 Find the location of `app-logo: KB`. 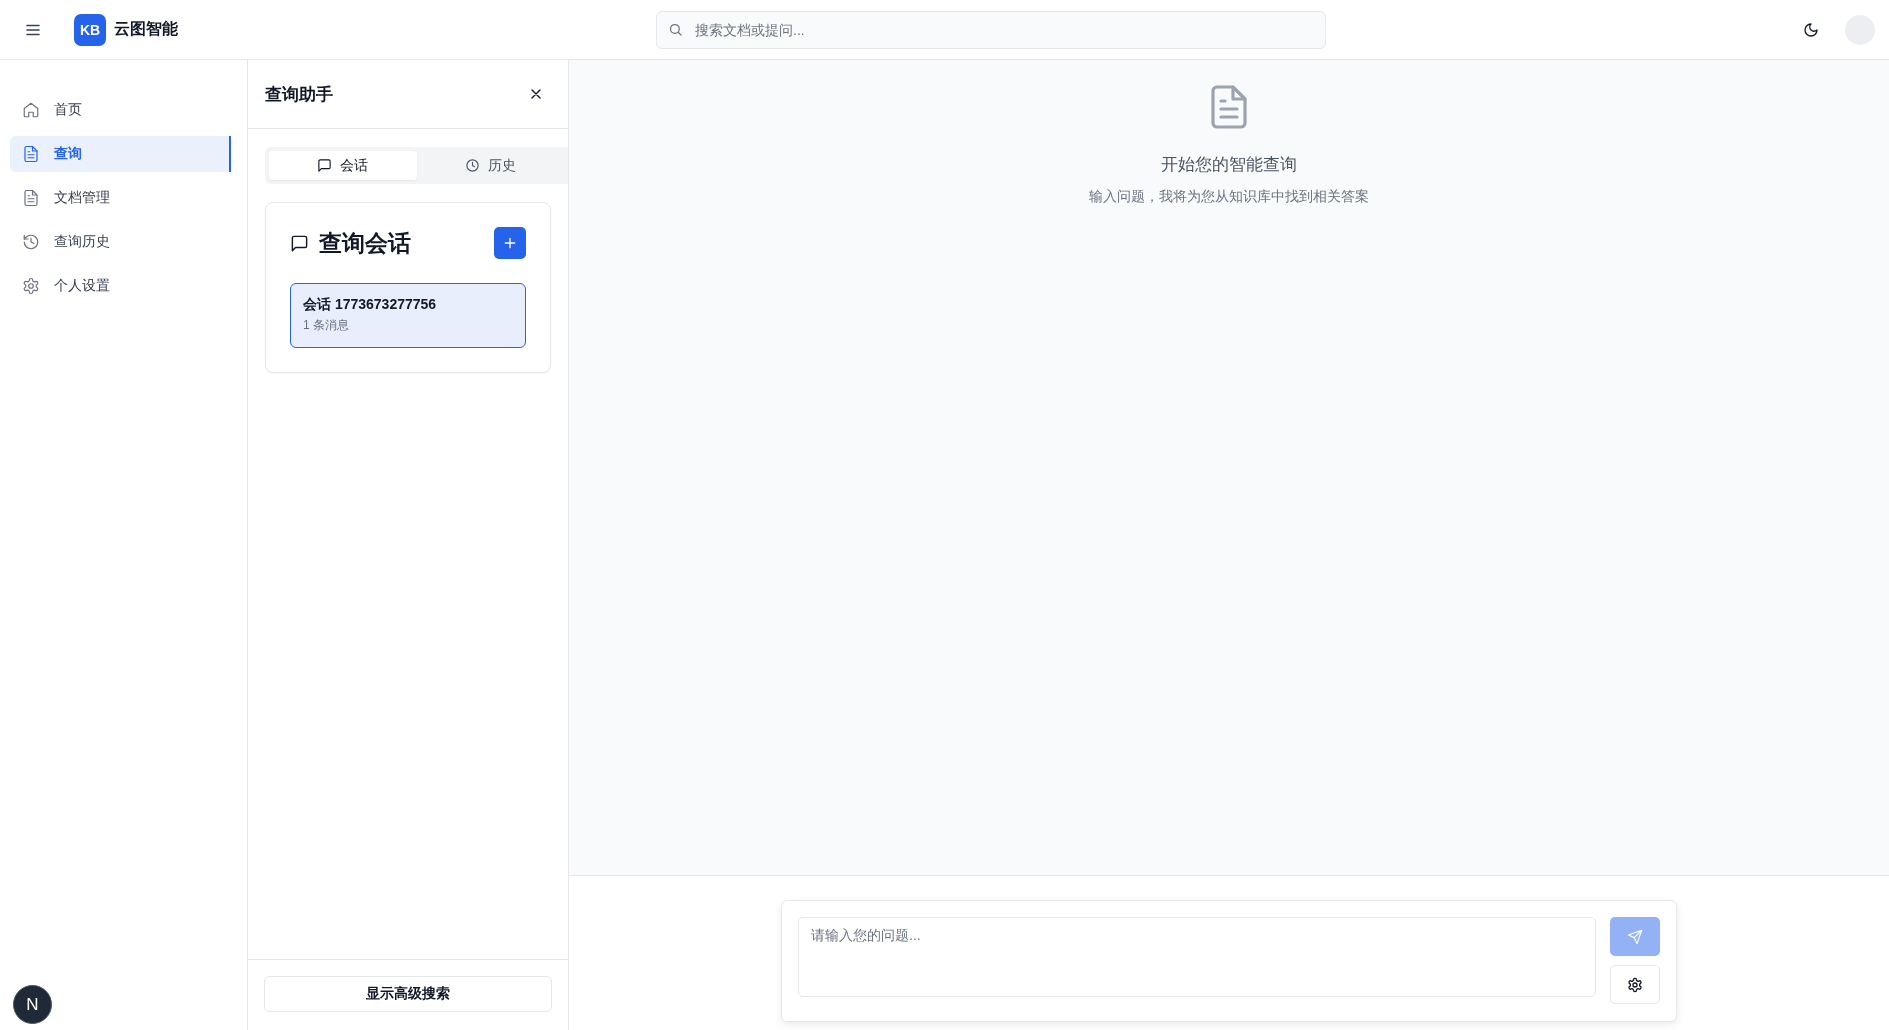

app-logo: KB is located at coordinates (90, 29).